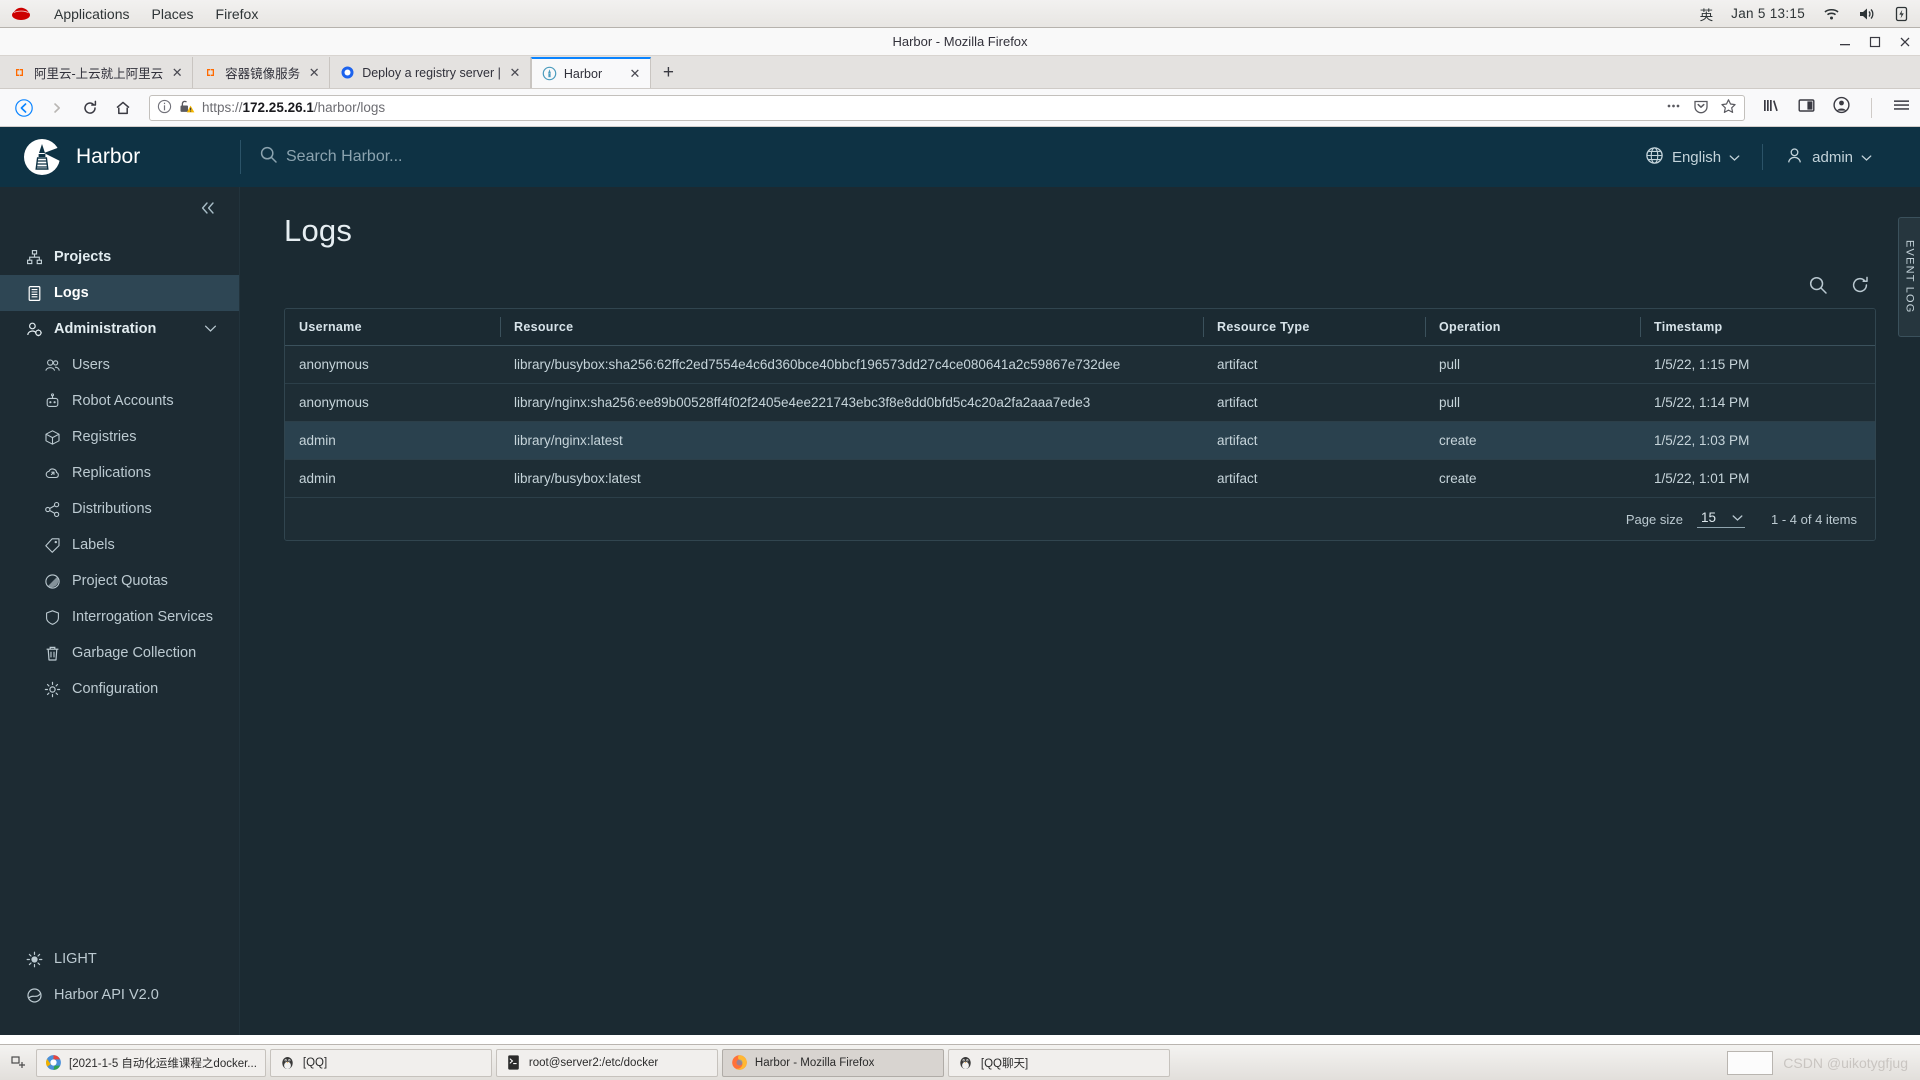 Image resolution: width=1920 pixels, height=1080 pixels. What do you see at coordinates (120, 157) in the screenshot?
I see `harbor-brand: Harbor` at bounding box center [120, 157].